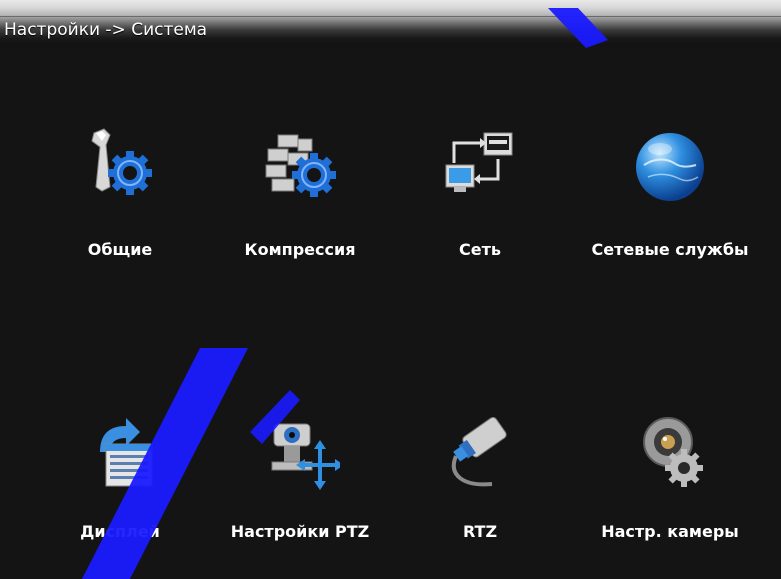 The width and height of the screenshot is (781, 579). What do you see at coordinates (480, 210) in the screenshot?
I see `tile-network: Сеть` at bounding box center [480, 210].